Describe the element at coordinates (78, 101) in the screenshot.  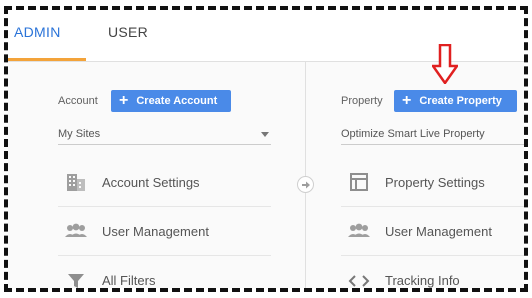
I see `account-column-label: Account` at that location.